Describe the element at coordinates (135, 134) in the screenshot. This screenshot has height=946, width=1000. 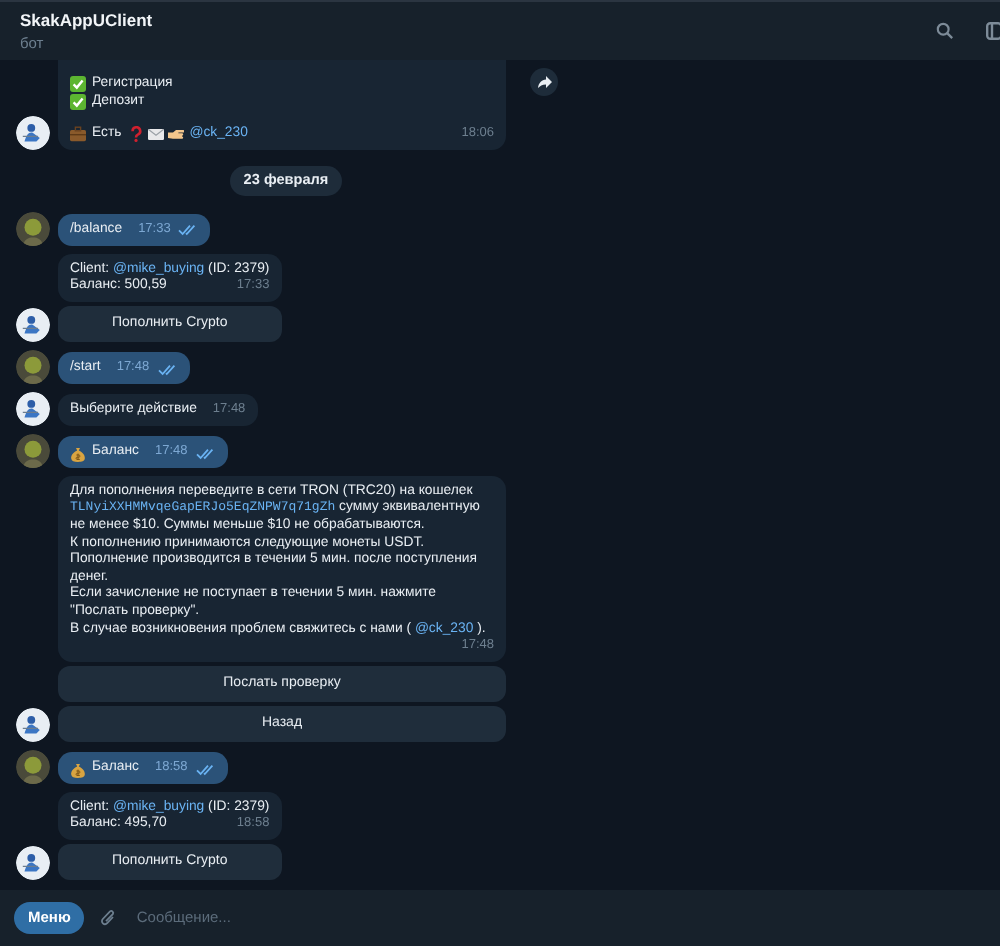
I see `question-mark-icon` at that location.